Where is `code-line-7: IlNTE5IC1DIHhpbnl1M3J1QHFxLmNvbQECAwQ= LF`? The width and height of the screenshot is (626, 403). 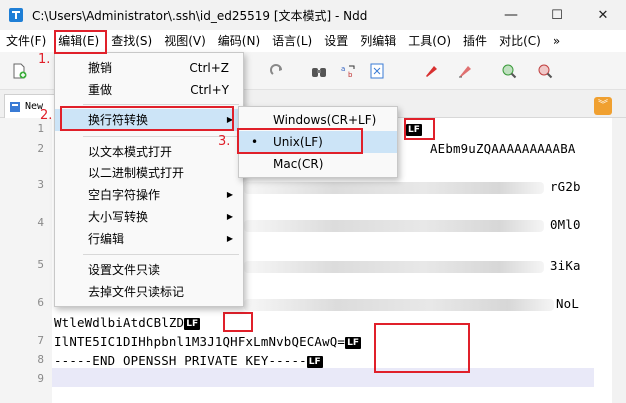 code-line-7: IlNTE5IC1DIHhpbnl1M3J1QHFxLmNvbQECAwQ= LF is located at coordinates (207, 341).